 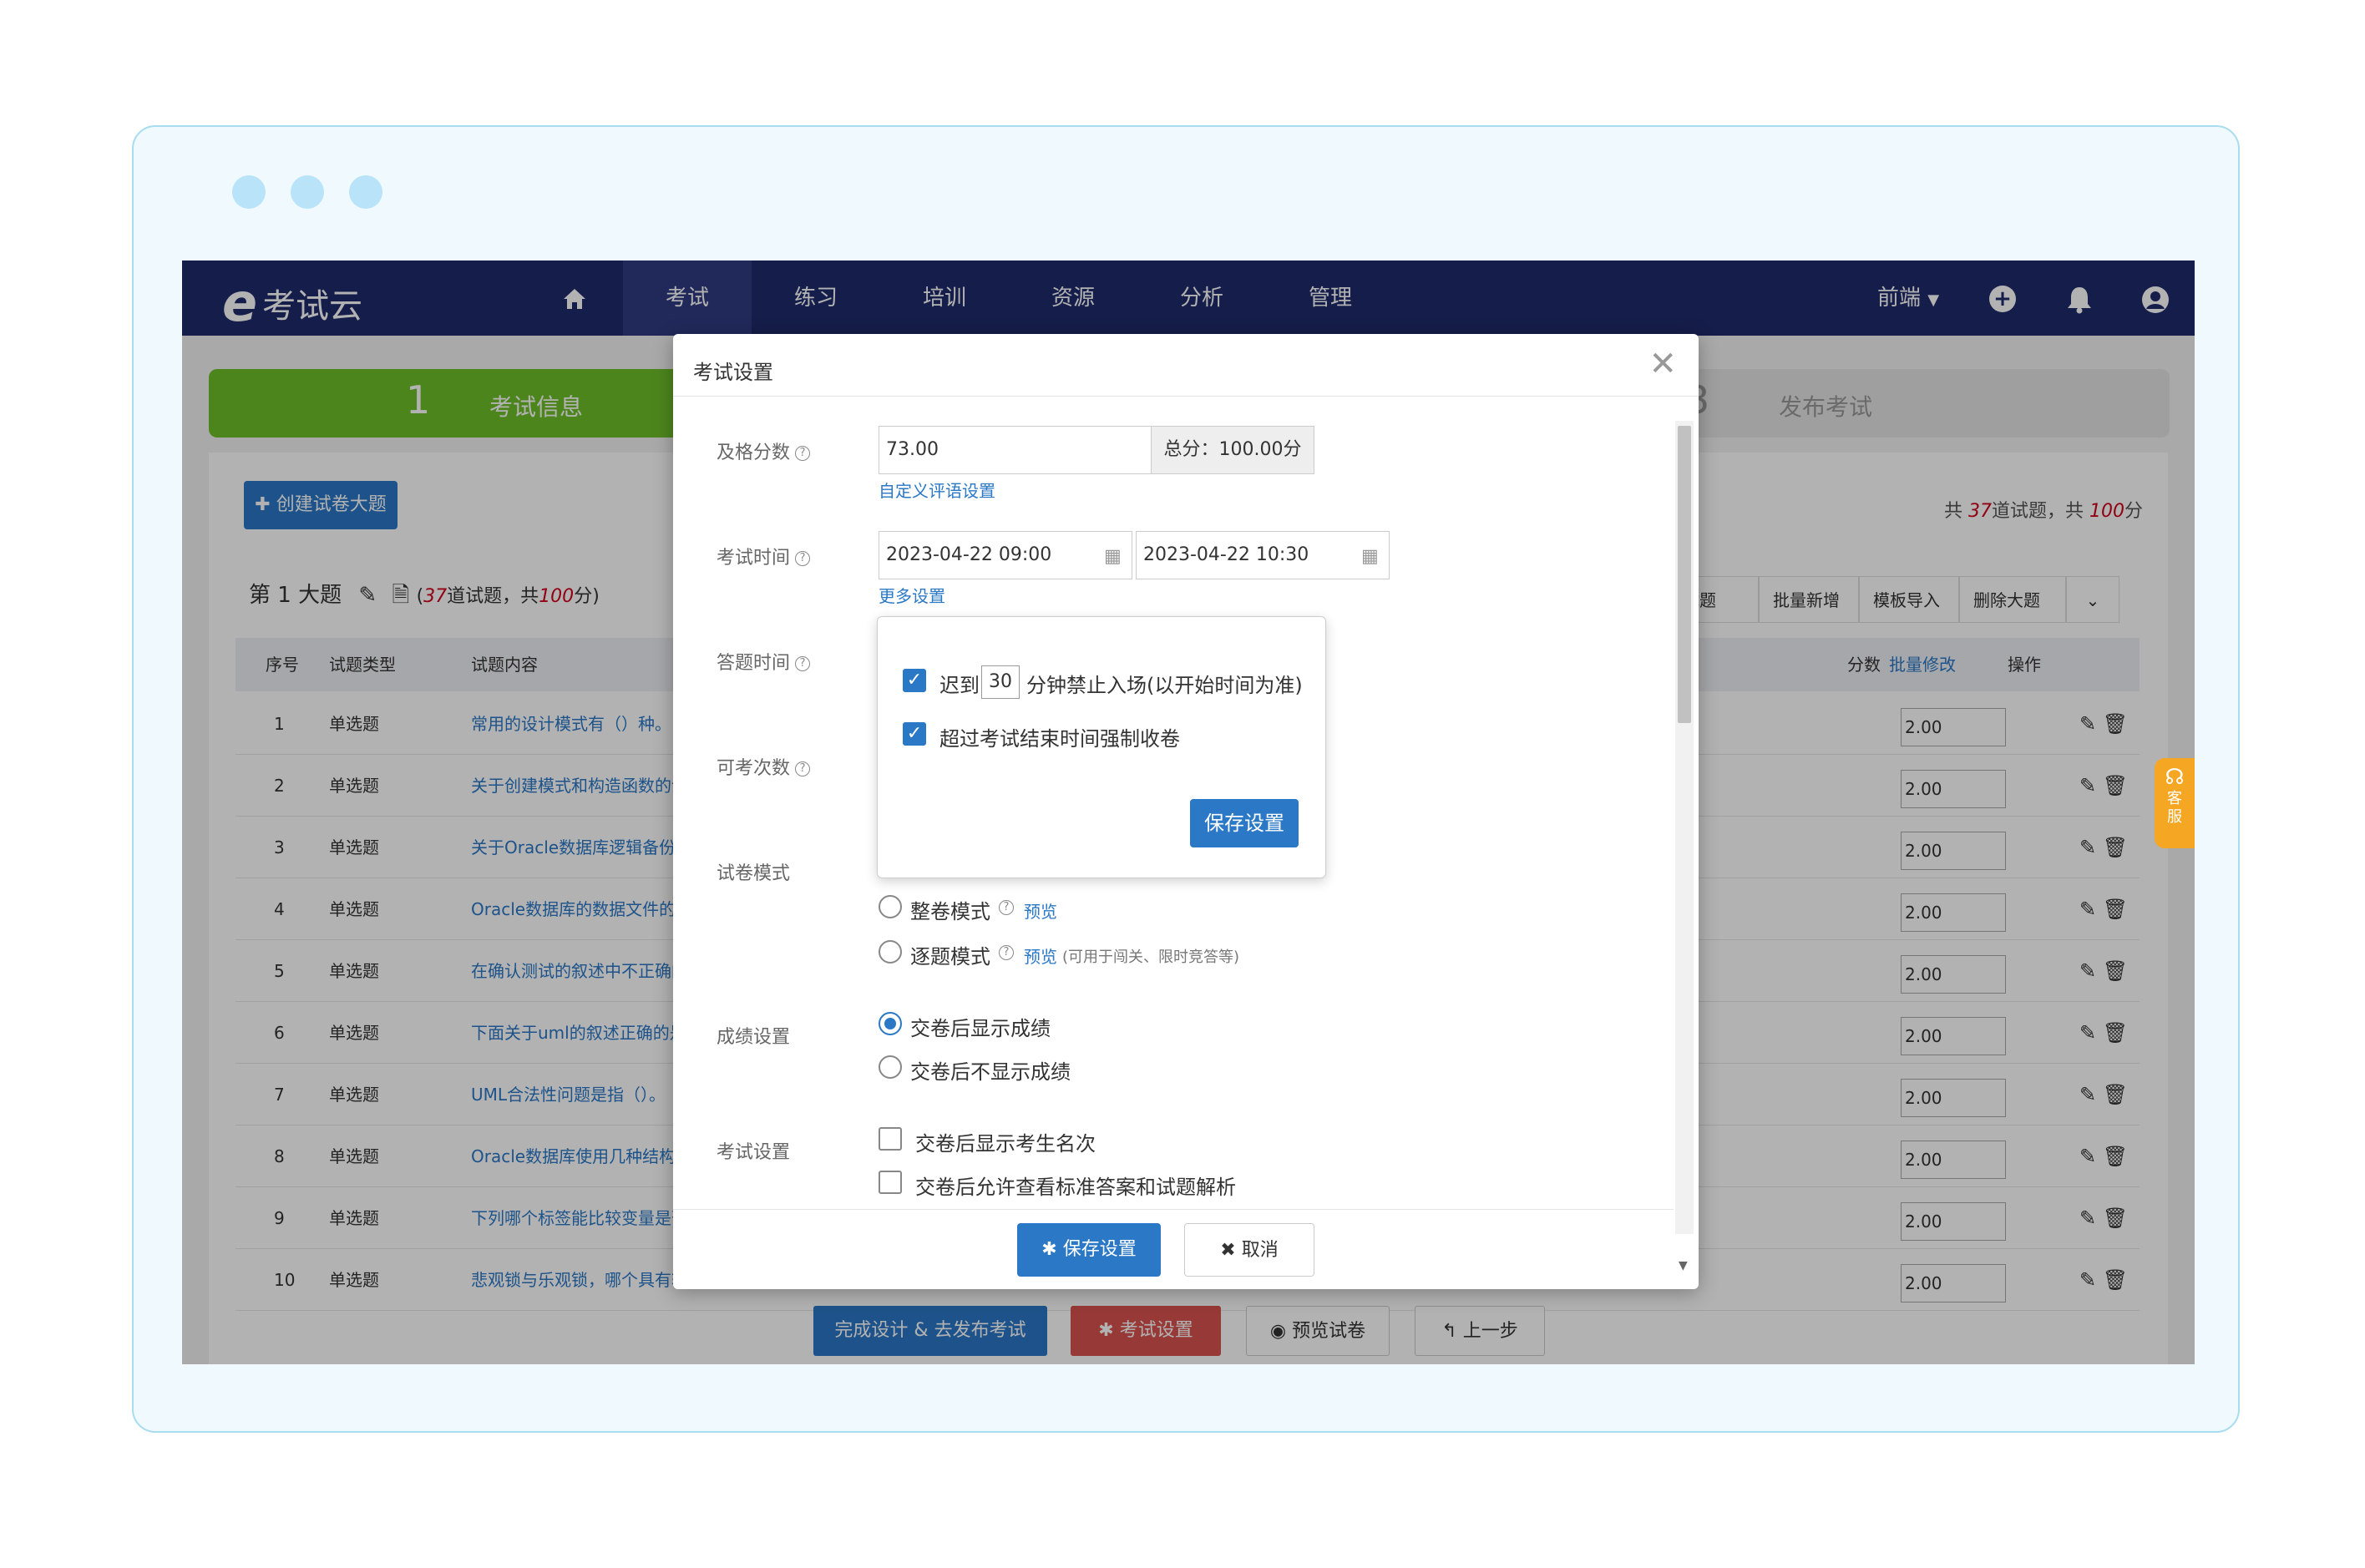 What do you see at coordinates (1186, 396) in the screenshot?
I see `divider` at bounding box center [1186, 396].